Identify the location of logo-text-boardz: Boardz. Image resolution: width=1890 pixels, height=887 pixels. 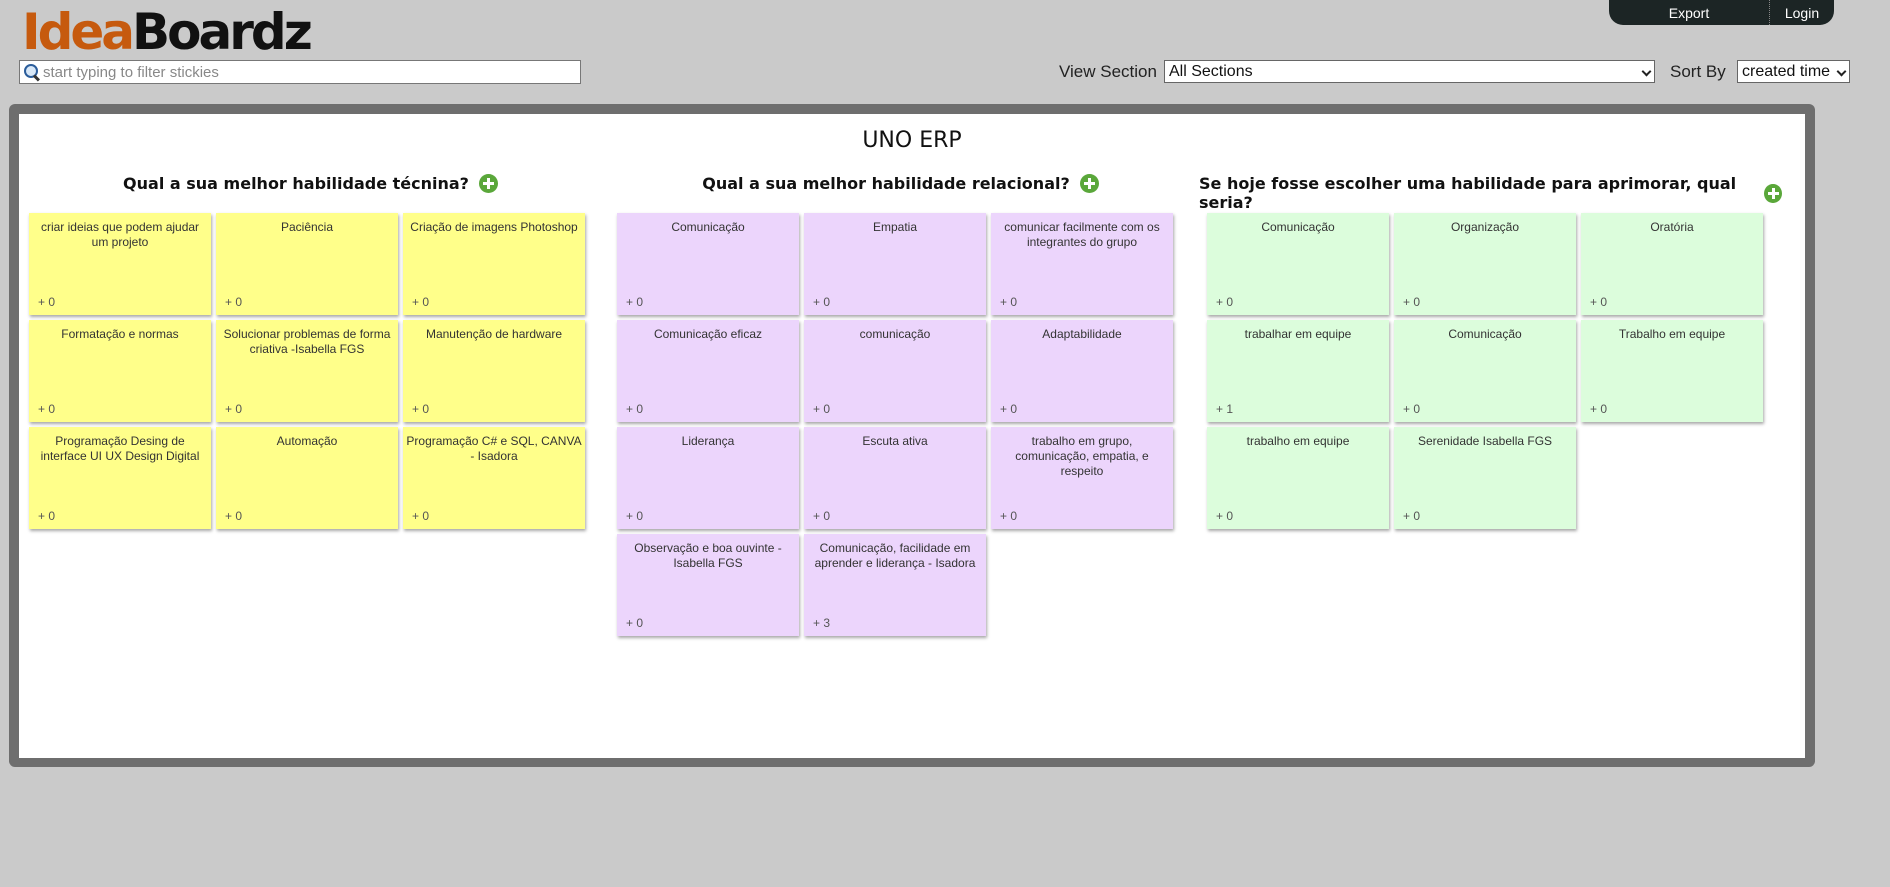
(222, 32).